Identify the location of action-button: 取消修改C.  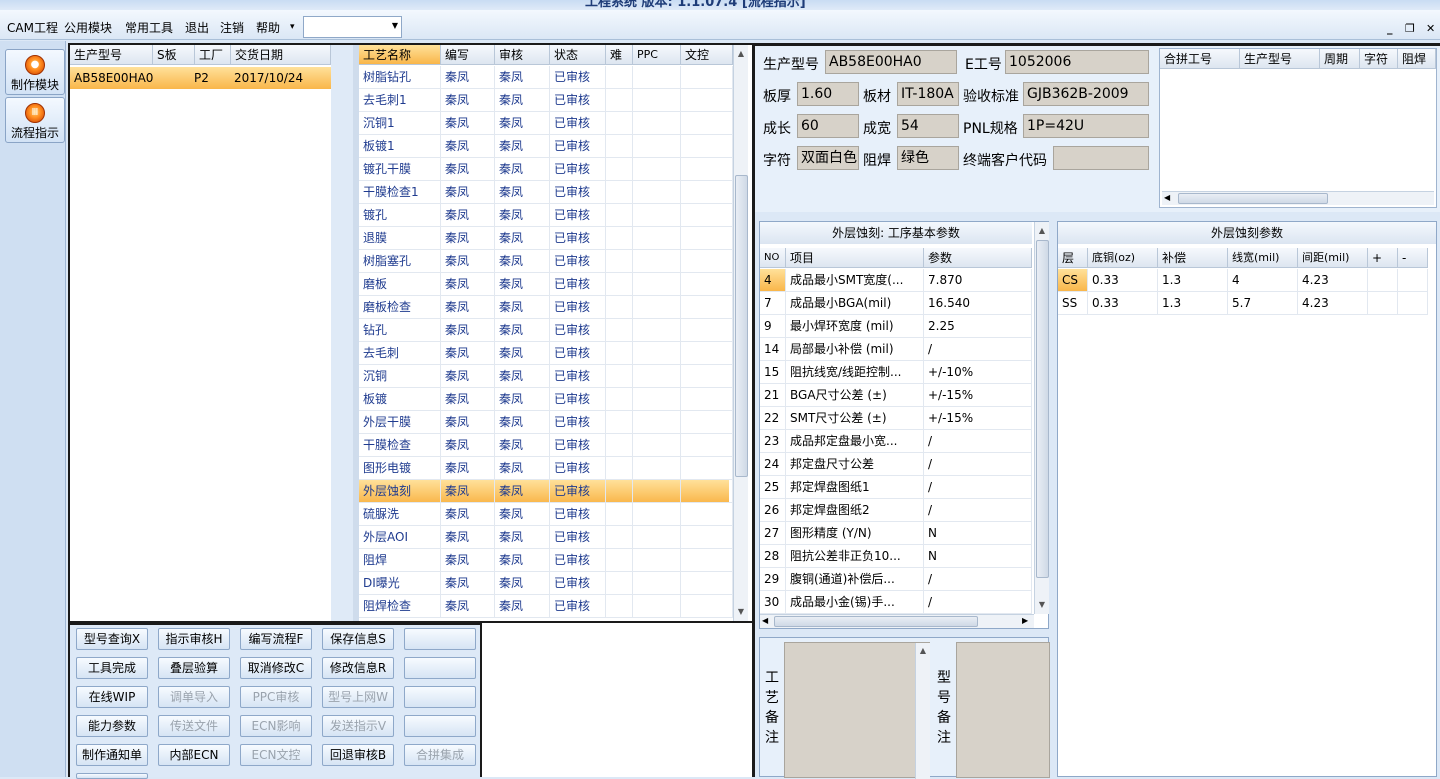
(276, 668).